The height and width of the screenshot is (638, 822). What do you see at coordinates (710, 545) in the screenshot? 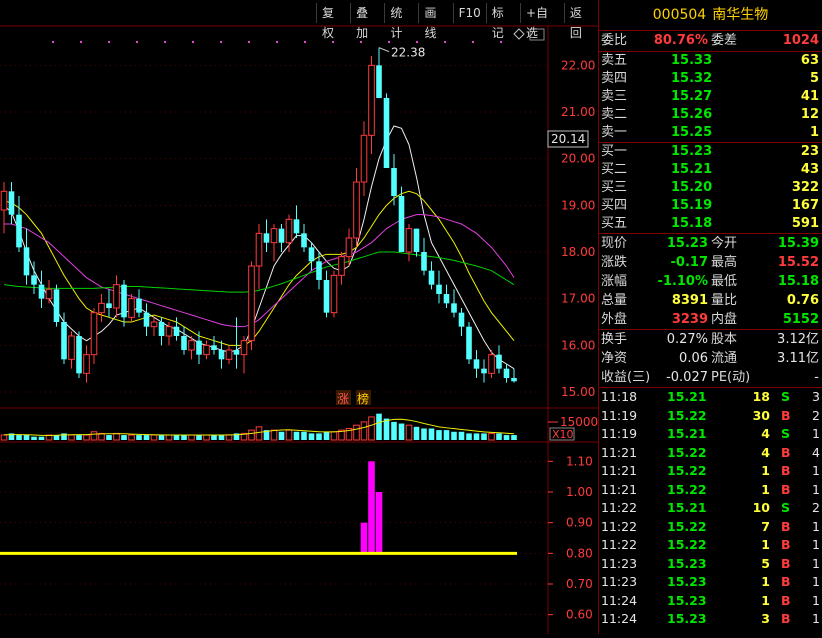
I see `tick-row: 11:22 15.22 1 B 1` at bounding box center [710, 545].